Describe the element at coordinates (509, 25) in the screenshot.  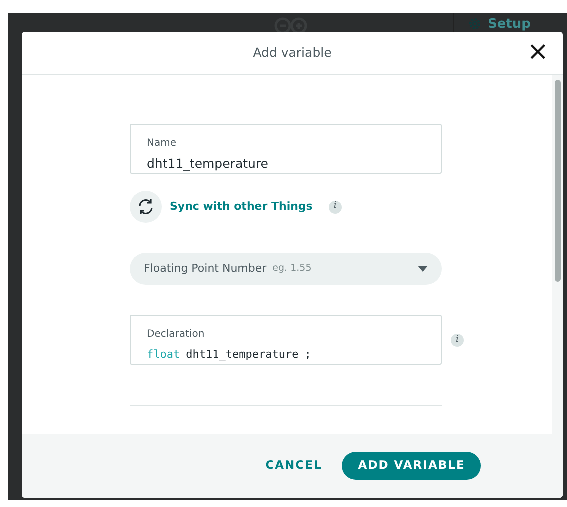
I see `setup-label: Setup` at that location.